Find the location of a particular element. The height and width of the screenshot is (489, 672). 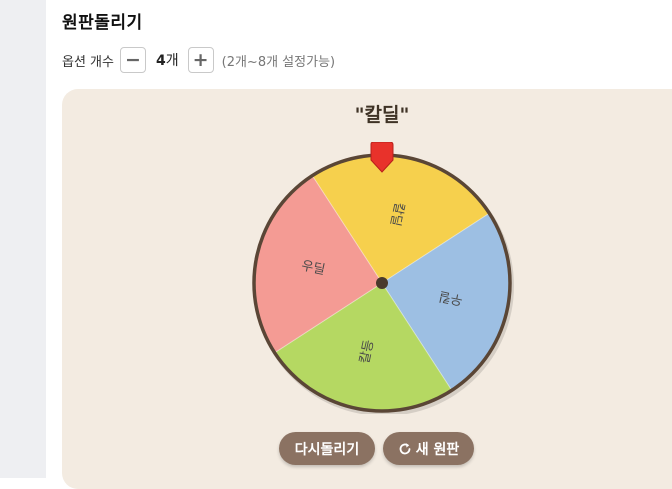

plus-icon: + is located at coordinates (200, 59).